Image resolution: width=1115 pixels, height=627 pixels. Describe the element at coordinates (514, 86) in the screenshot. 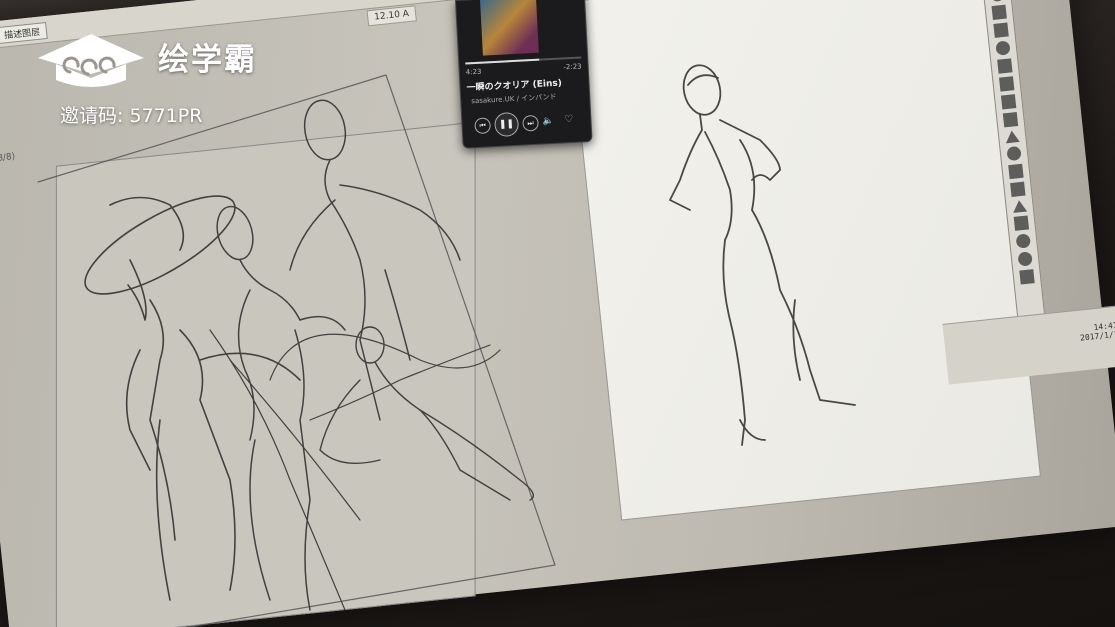

I see `track-title: 一瞬のクオリア (Eins)` at that location.